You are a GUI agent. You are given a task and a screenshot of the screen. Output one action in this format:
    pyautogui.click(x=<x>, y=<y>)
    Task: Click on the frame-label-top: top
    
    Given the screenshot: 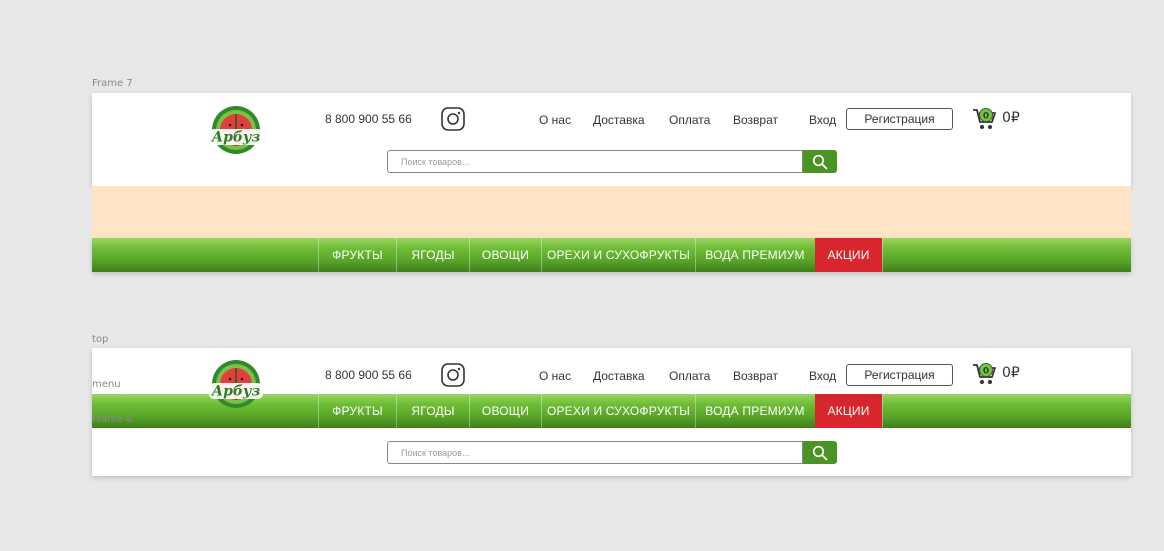 What is the action you would take?
    pyautogui.click(x=100, y=339)
    